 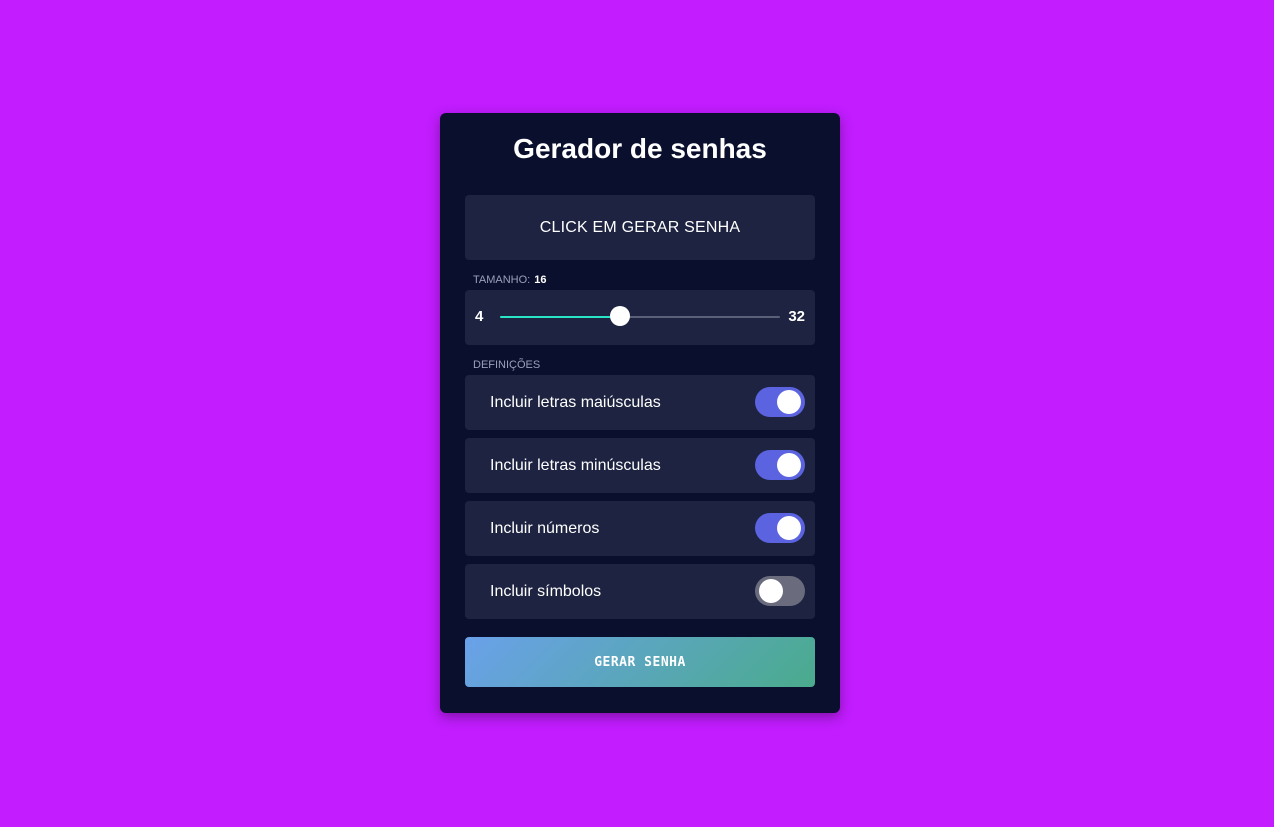 I want to click on toggle-symbols, so click(x=780, y=591).